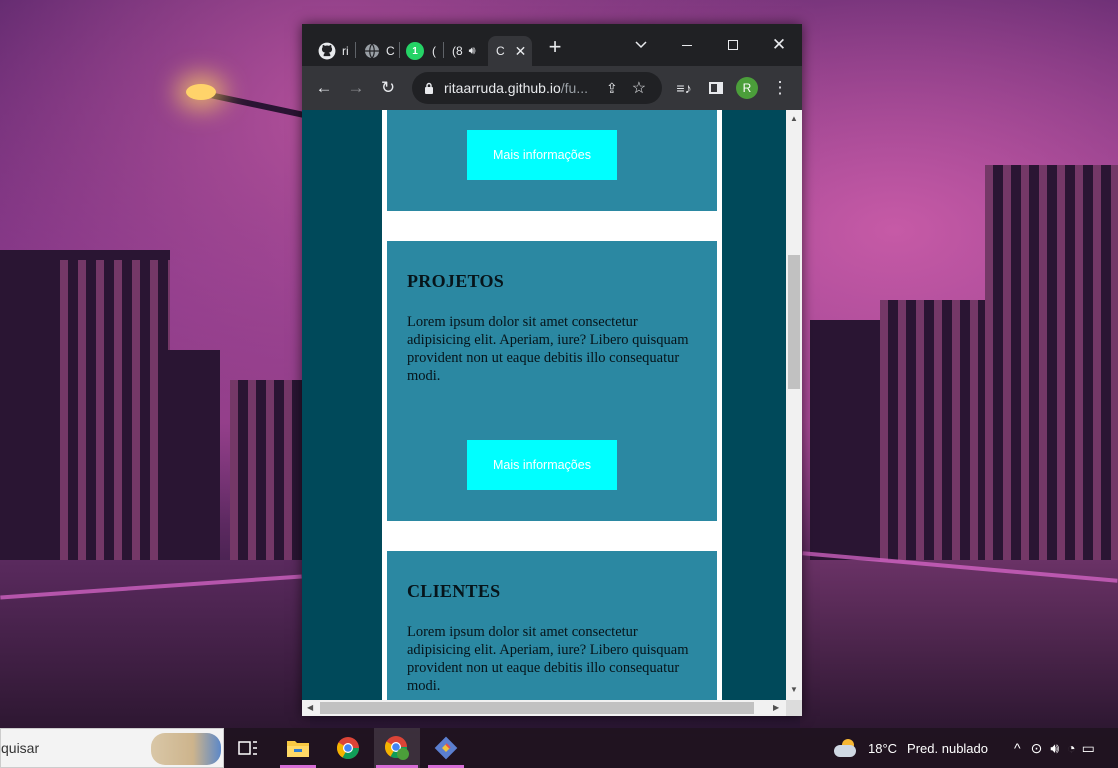 The height and width of the screenshot is (768, 1118). Describe the element at coordinates (559, 748) in the screenshot. I see `taskbar: quisar 18°C Pred. nublado ^ ⊙ 🔊︎ ◔ ▭` at that location.